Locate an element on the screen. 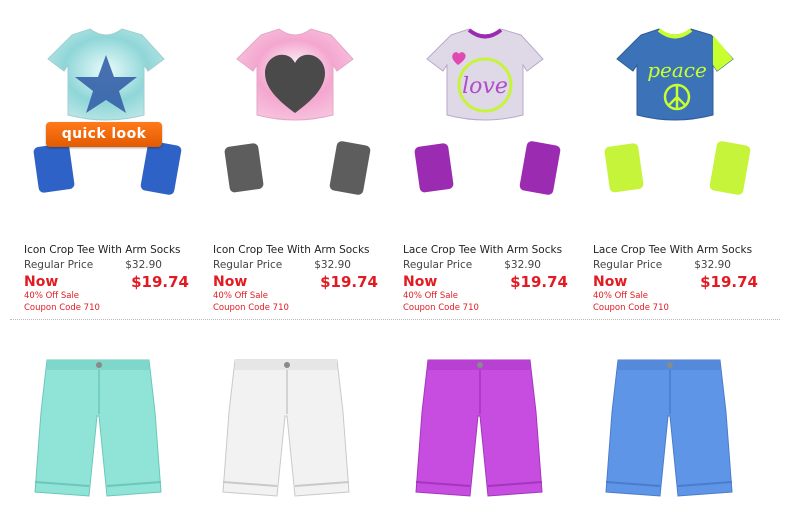  purple-bermuda-shorts-icon is located at coordinates (479, 428).